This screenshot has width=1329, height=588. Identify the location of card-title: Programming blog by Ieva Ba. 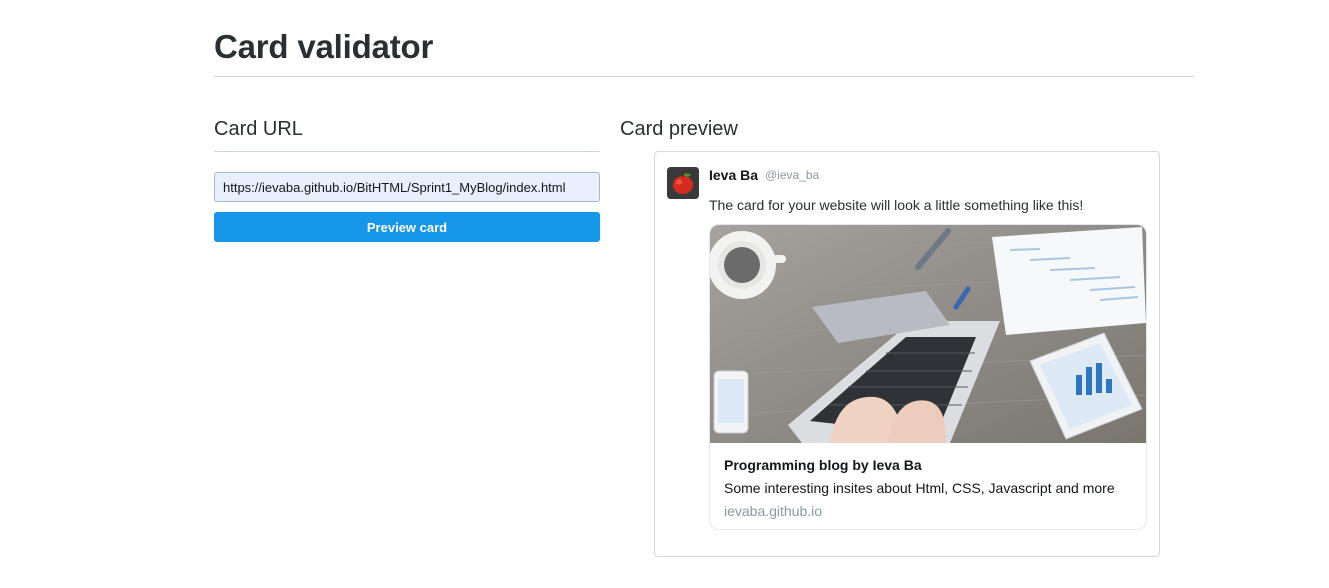
(823, 465).